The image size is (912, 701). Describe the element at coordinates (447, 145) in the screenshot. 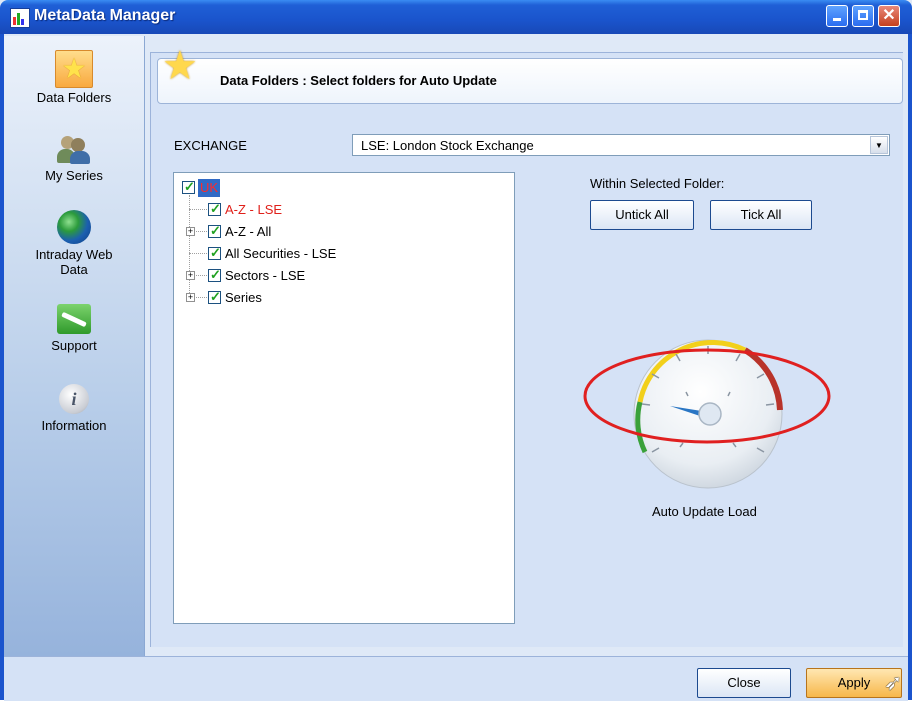

I see `exchange-selected-value: LSE: London Stock Exchange` at that location.